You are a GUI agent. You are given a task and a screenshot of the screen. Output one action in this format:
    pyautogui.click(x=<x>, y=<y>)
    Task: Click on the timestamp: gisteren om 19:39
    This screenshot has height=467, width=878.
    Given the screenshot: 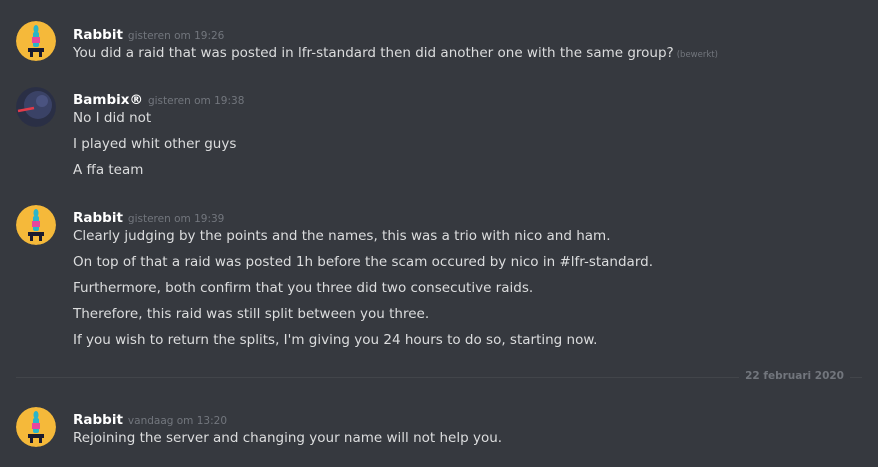 What is the action you would take?
    pyautogui.click(x=176, y=219)
    